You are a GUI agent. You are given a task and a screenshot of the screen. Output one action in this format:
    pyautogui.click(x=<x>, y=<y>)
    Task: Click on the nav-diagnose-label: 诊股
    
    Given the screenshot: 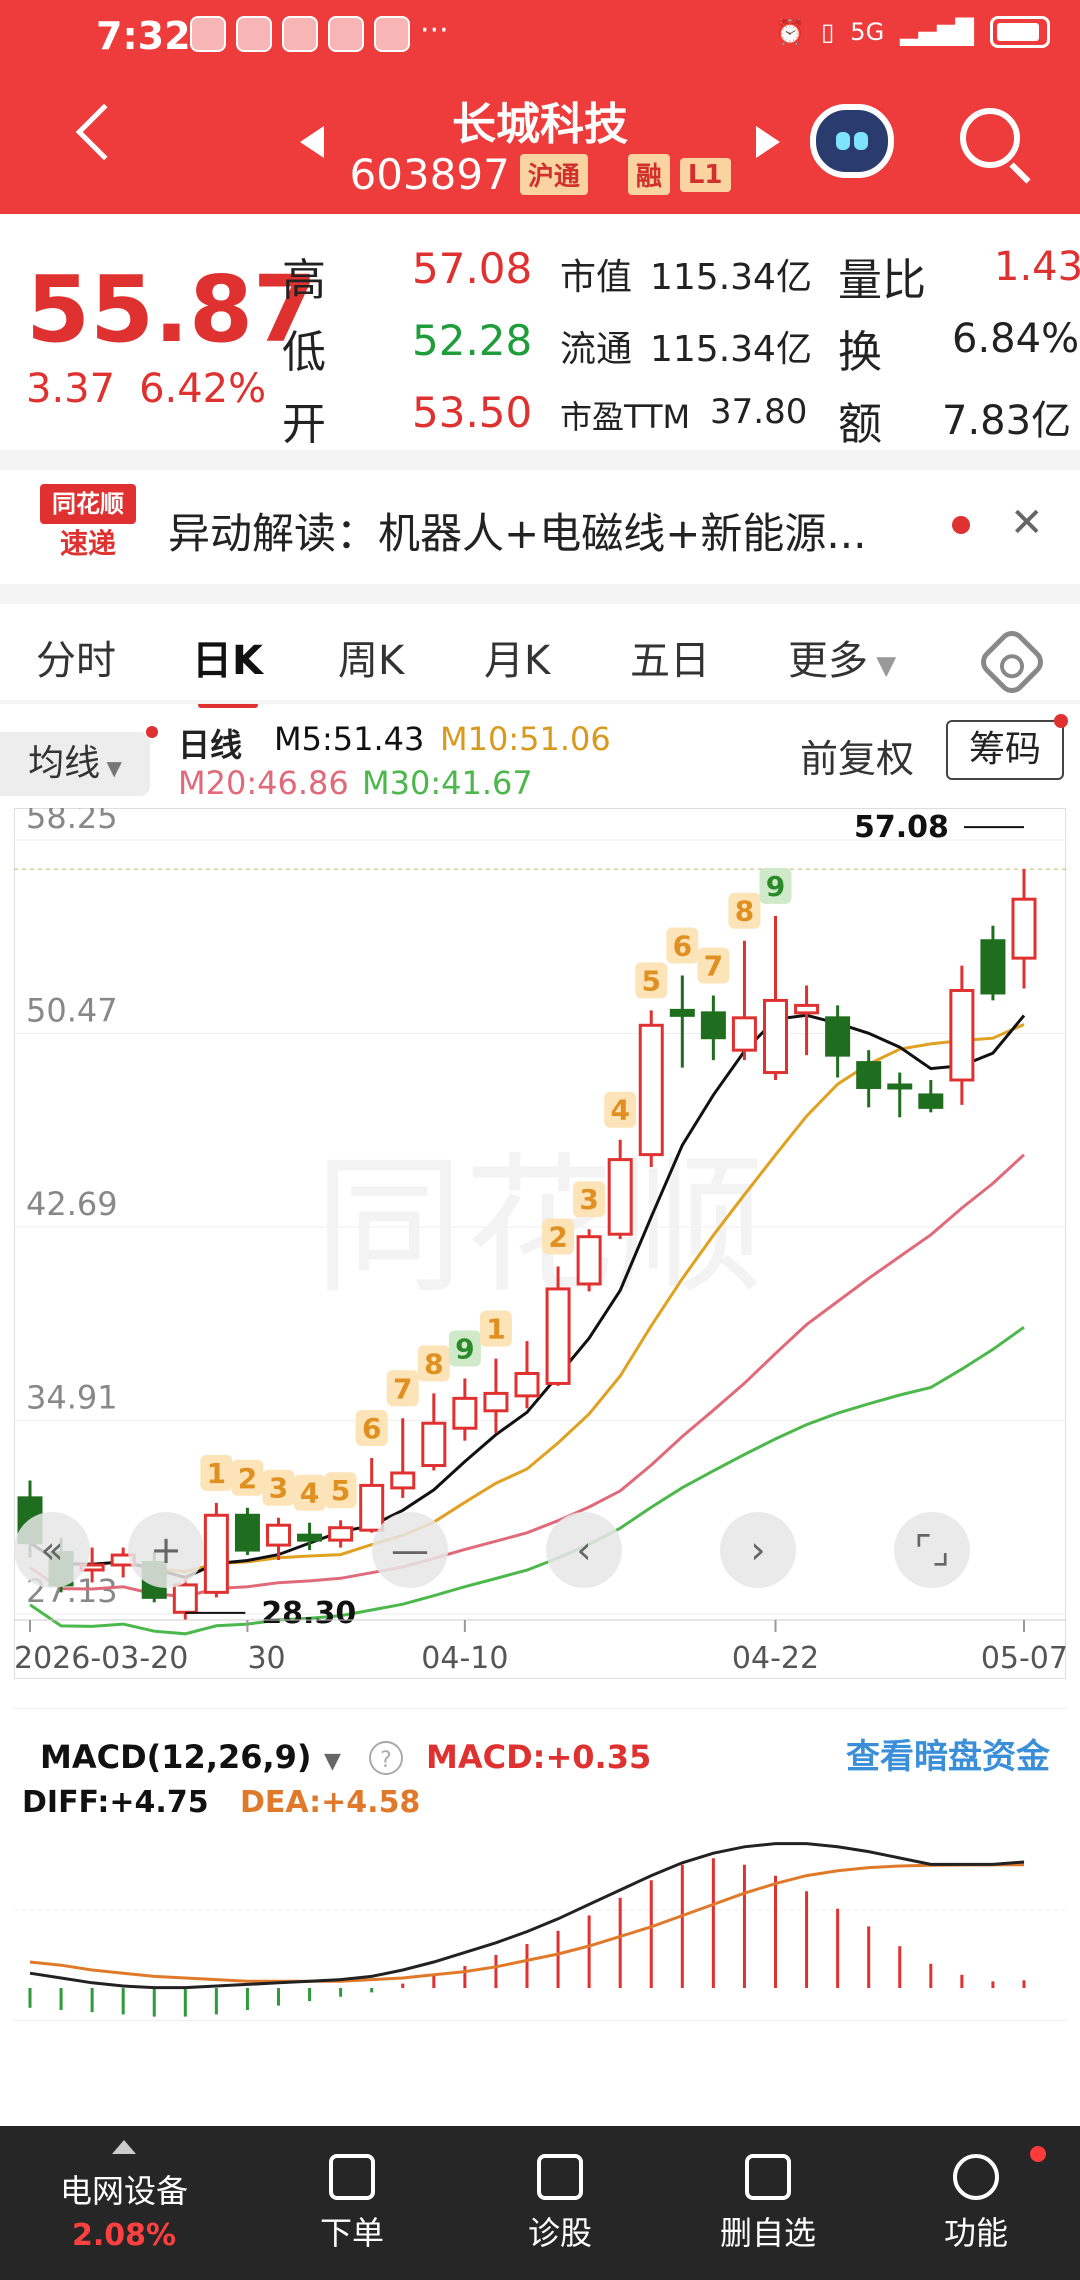 What is the action you would take?
    pyautogui.click(x=559, y=2233)
    